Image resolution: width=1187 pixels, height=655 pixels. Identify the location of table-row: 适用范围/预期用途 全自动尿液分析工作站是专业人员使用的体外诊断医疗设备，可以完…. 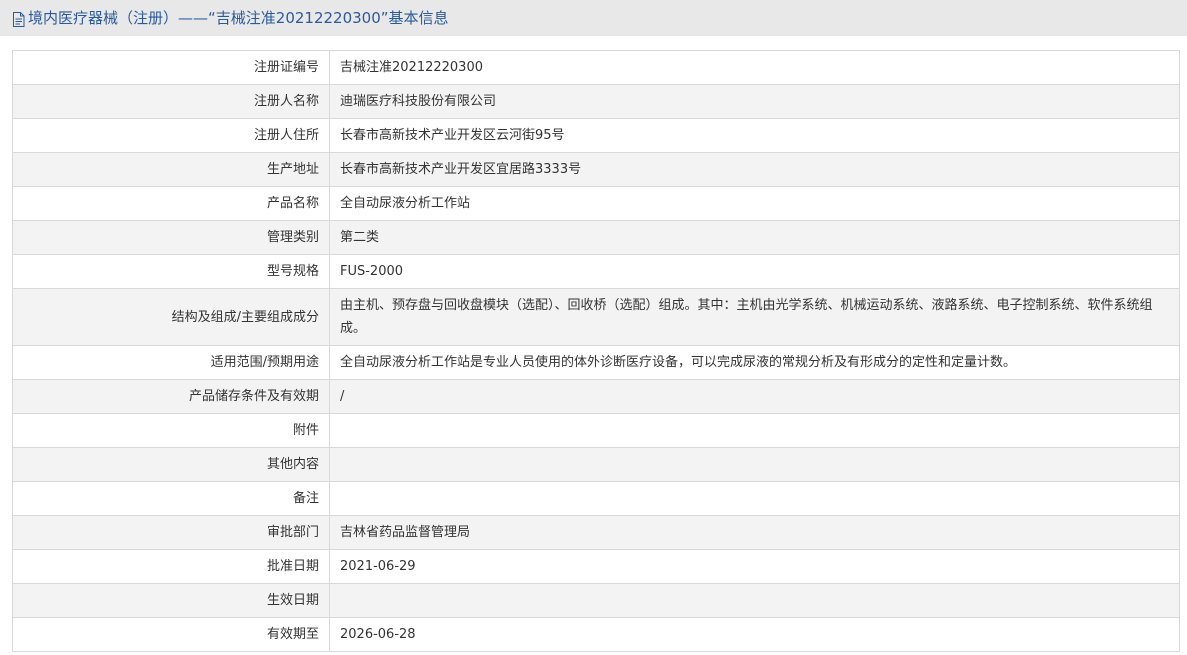
(596, 362).